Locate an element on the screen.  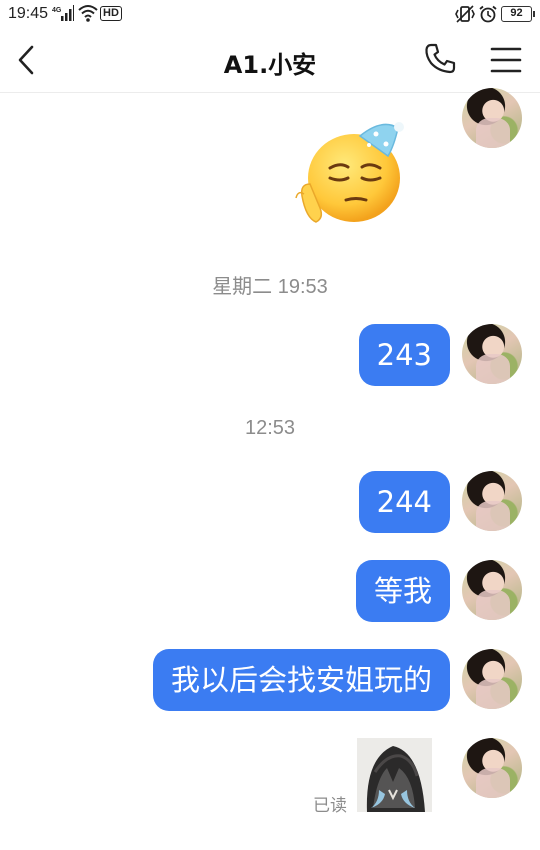
chat-title: A1.小安 is located at coordinates (270, 65).